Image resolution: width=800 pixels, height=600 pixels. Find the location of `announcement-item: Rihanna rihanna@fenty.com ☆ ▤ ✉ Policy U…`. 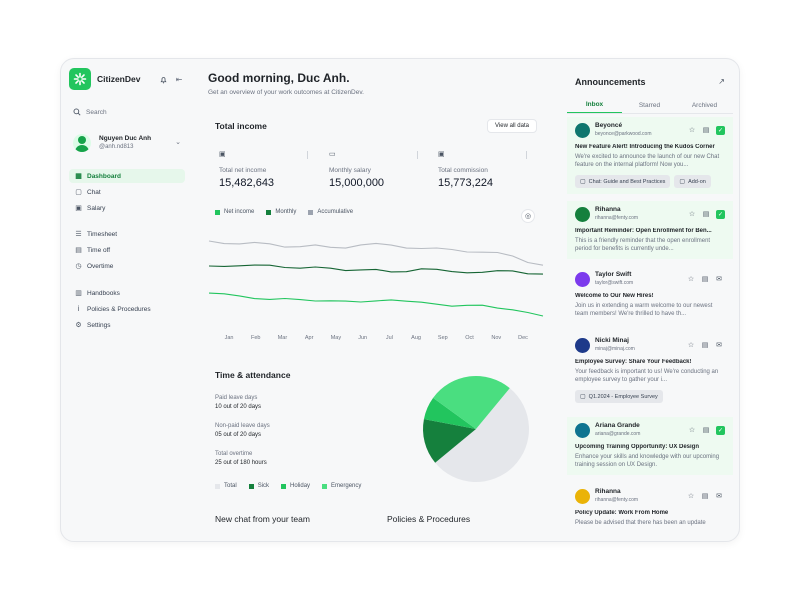

announcement-item: Rihanna rihanna@fenty.com ☆ ▤ ✉ Policy U… is located at coordinates (650, 509).